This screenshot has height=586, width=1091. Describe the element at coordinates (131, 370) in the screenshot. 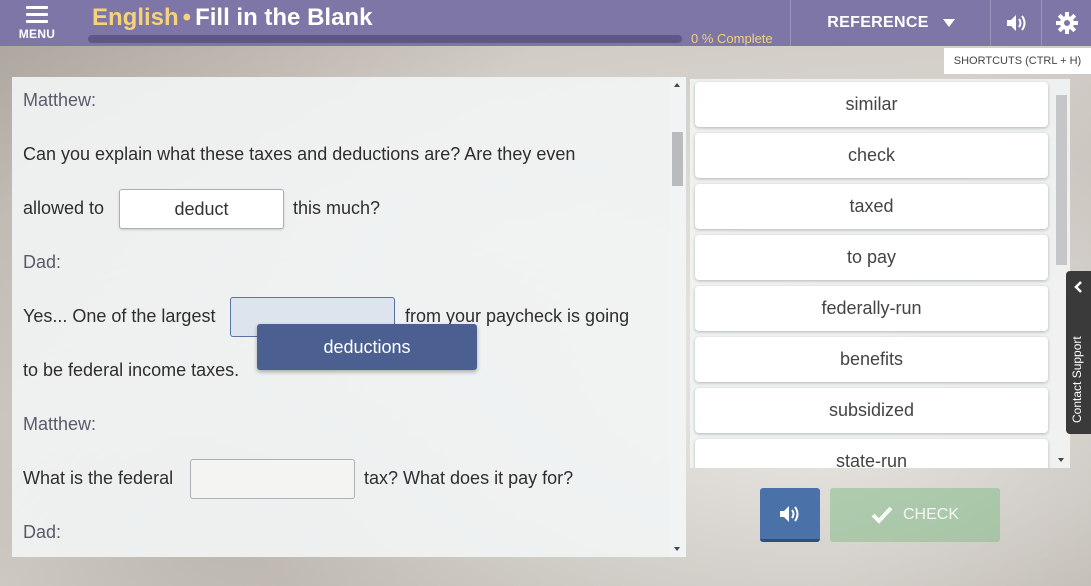

I see `passage-line: to be federal income taxes.` at that location.